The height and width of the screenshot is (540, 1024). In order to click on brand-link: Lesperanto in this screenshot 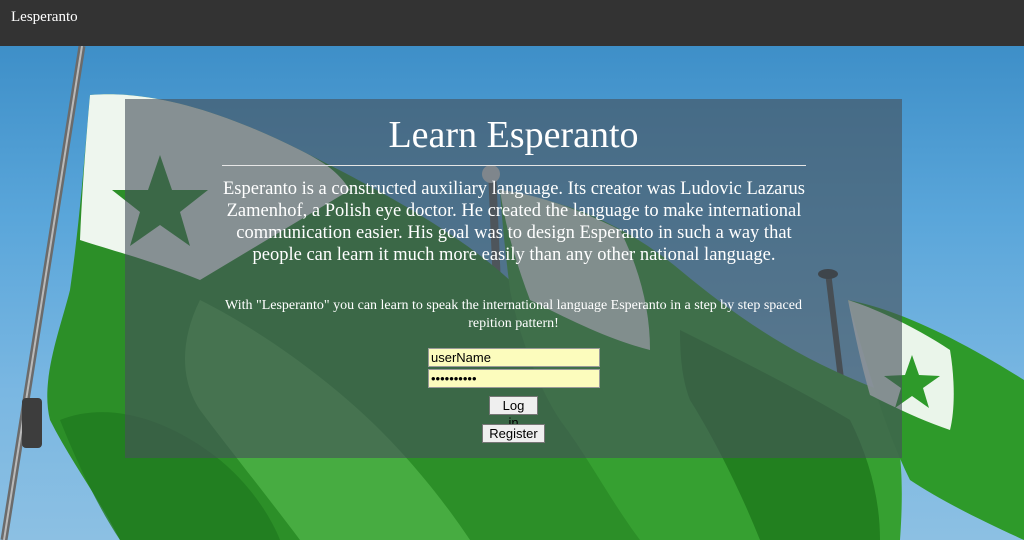, I will do `click(44, 17)`.